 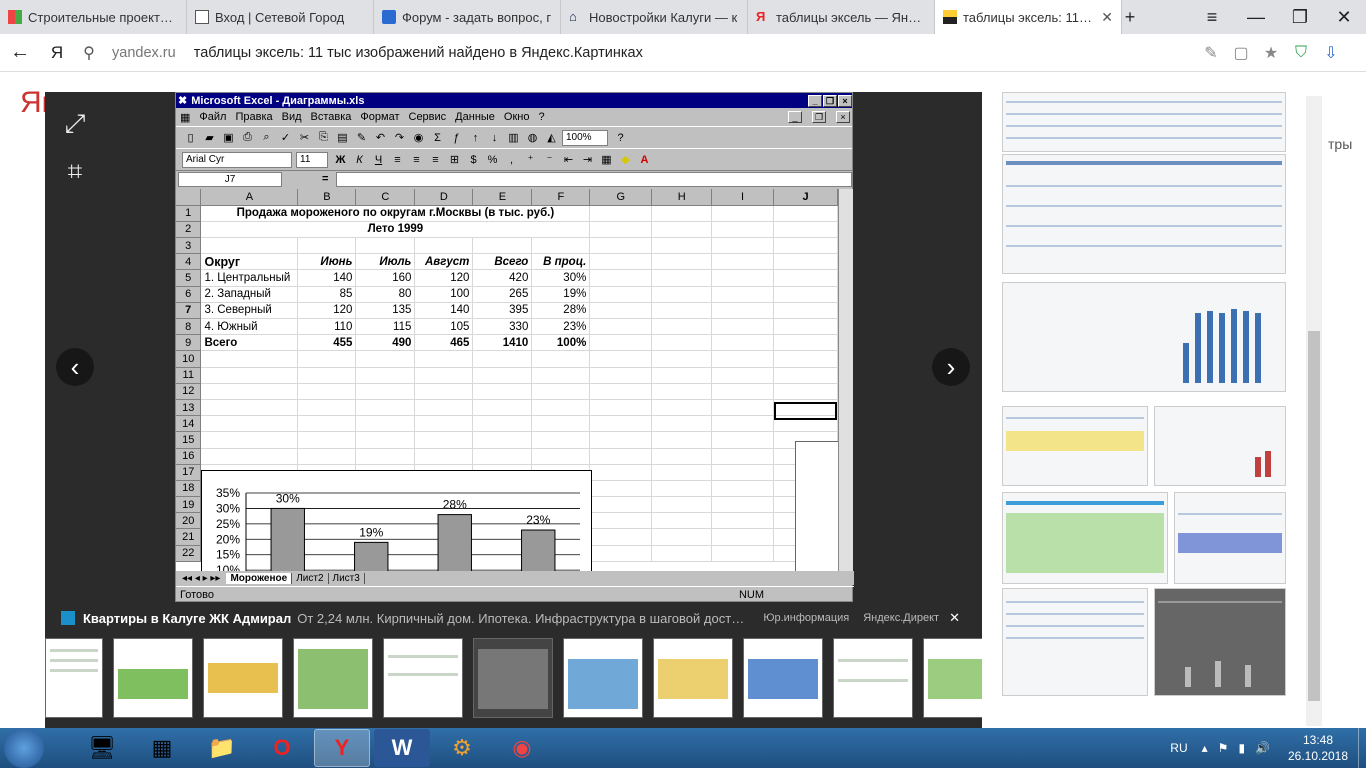 What do you see at coordinates (561, 343) in the screenshot?
I see `total-cell: 100%` at bounding box center [561, 343].